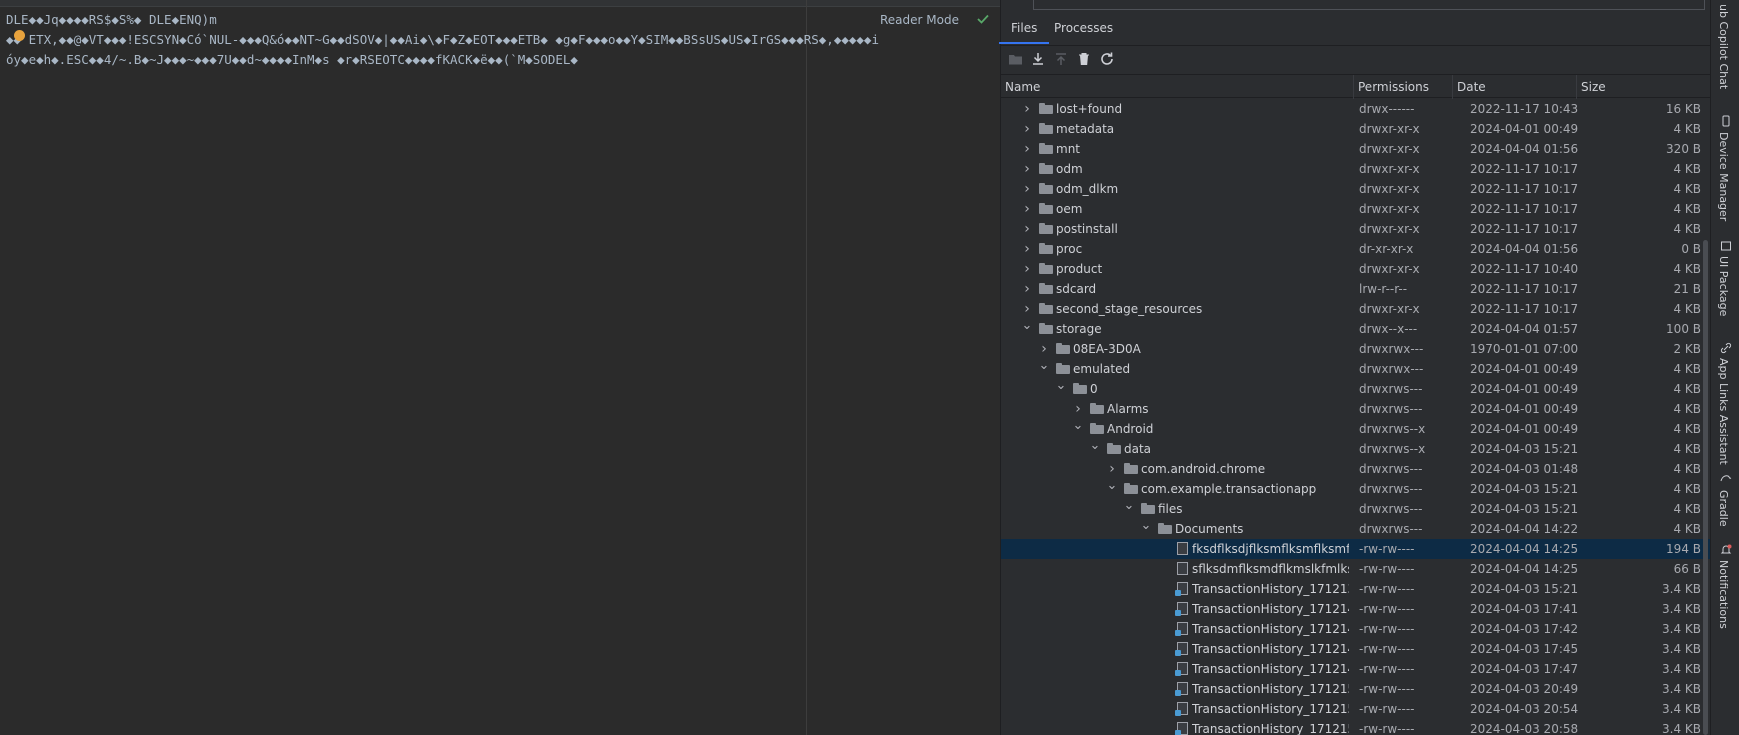  I want to click on ui-package-icon, so click(1726, 246).